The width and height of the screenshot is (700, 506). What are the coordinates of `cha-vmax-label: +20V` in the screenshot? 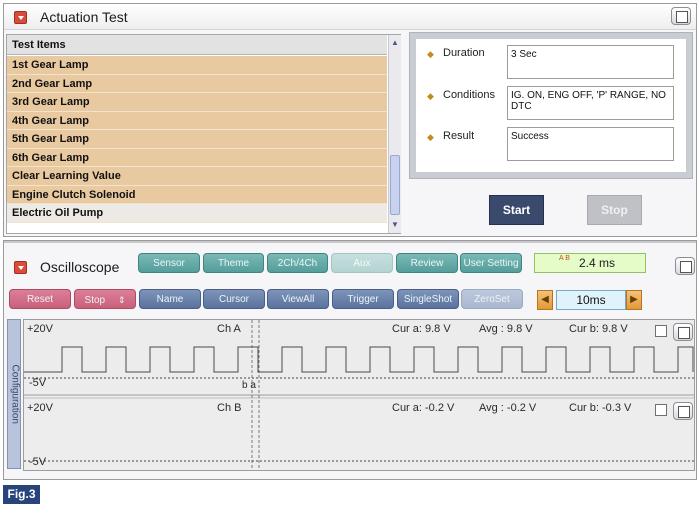 It's located at (40, 329).